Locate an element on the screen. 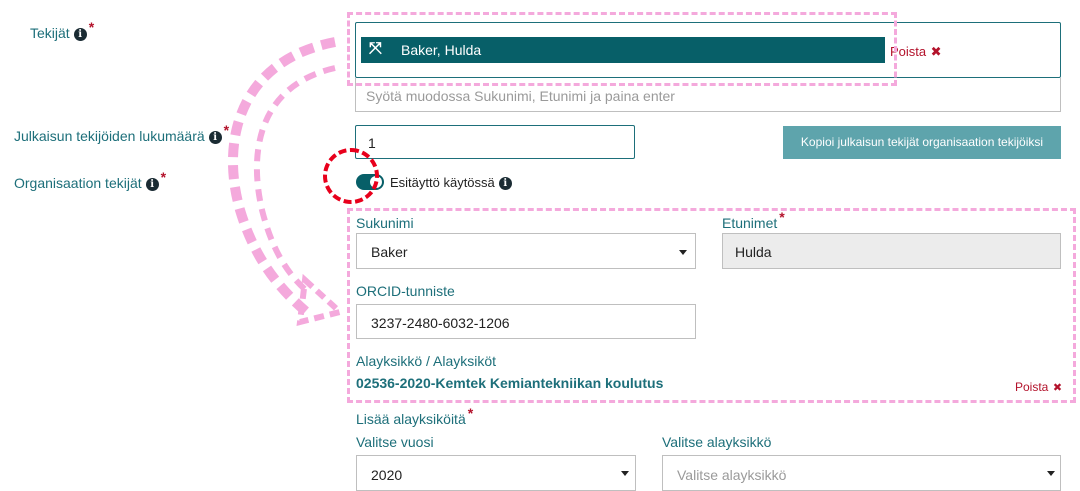 The image size is (1080, 491). add-units-label: Lisää alayksiköitä * is located at coordinates (415, 416).